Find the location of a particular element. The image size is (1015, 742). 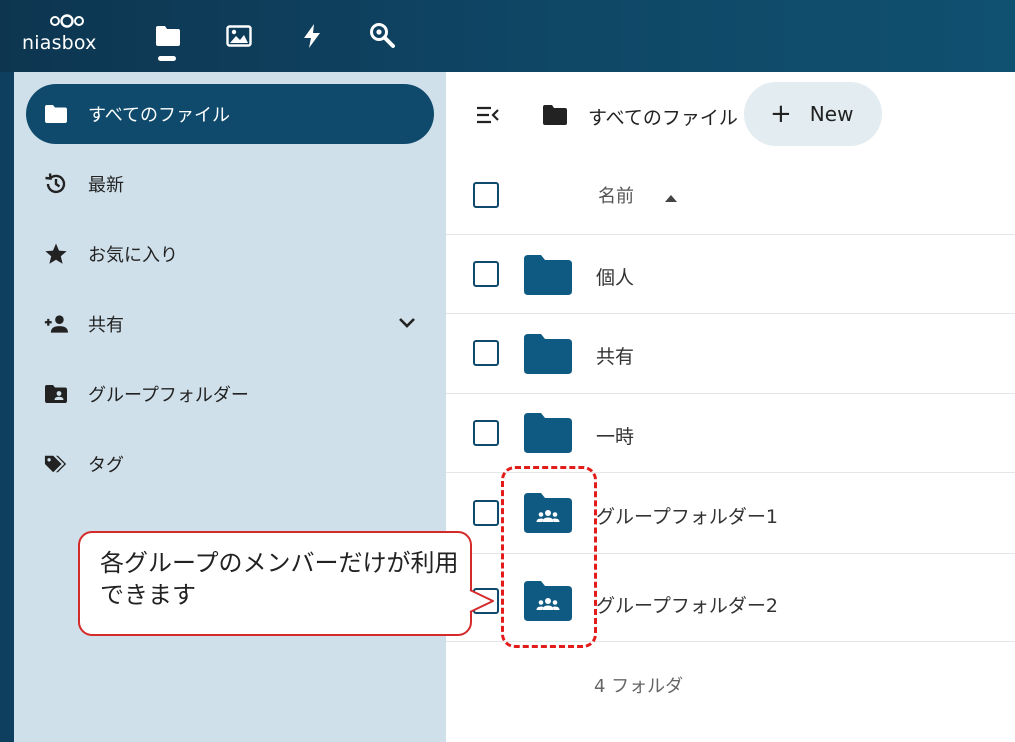

app-files is located at coordinates (168, 36).